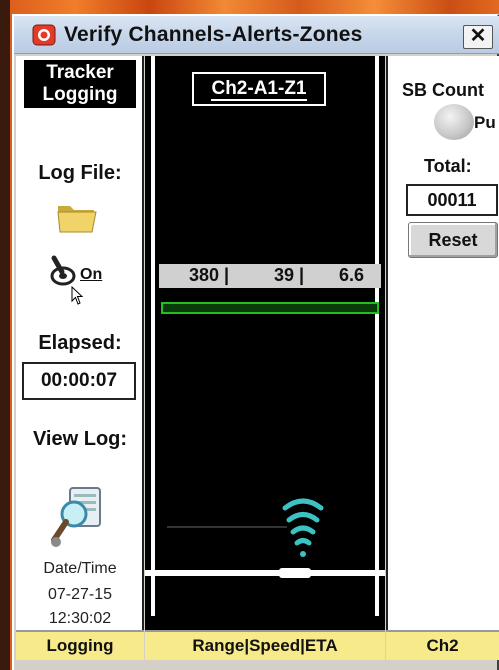  I want to click on tab-ch2: Ch2, so click(442, 645).